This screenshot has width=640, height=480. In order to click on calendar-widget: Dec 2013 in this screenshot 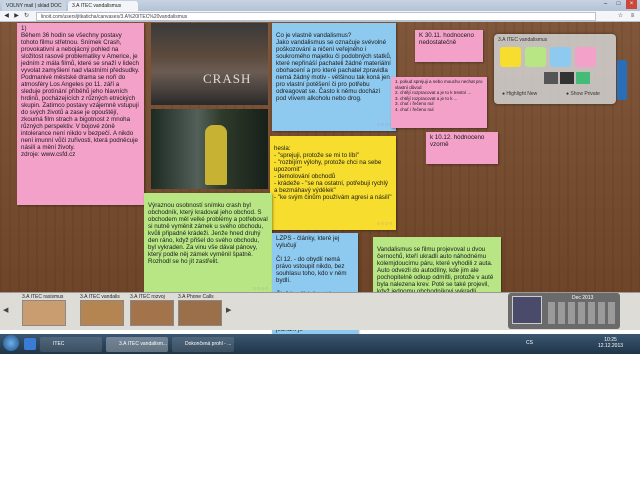, I will do `click(564, 311)`.